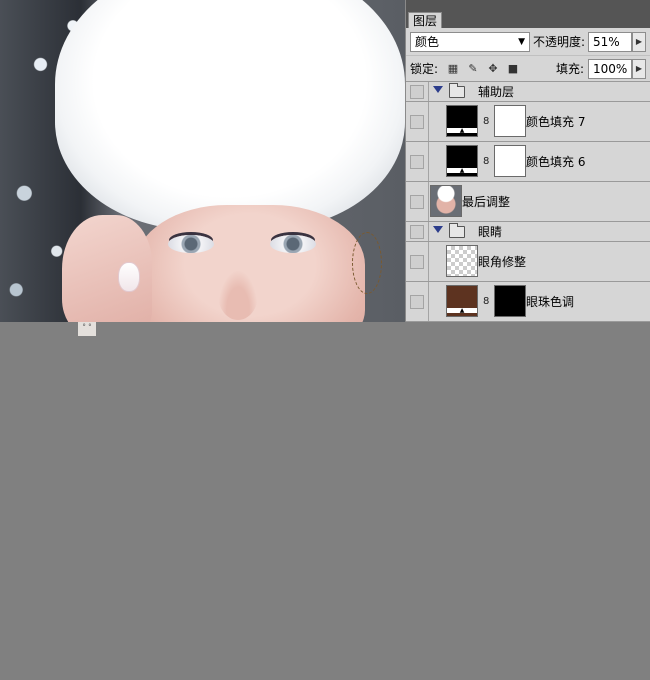 This screenshot has height=680, width=650. Describe the element at coordinates (610, 69) in the screenshot. I see `fill-field: 100%` at that location.